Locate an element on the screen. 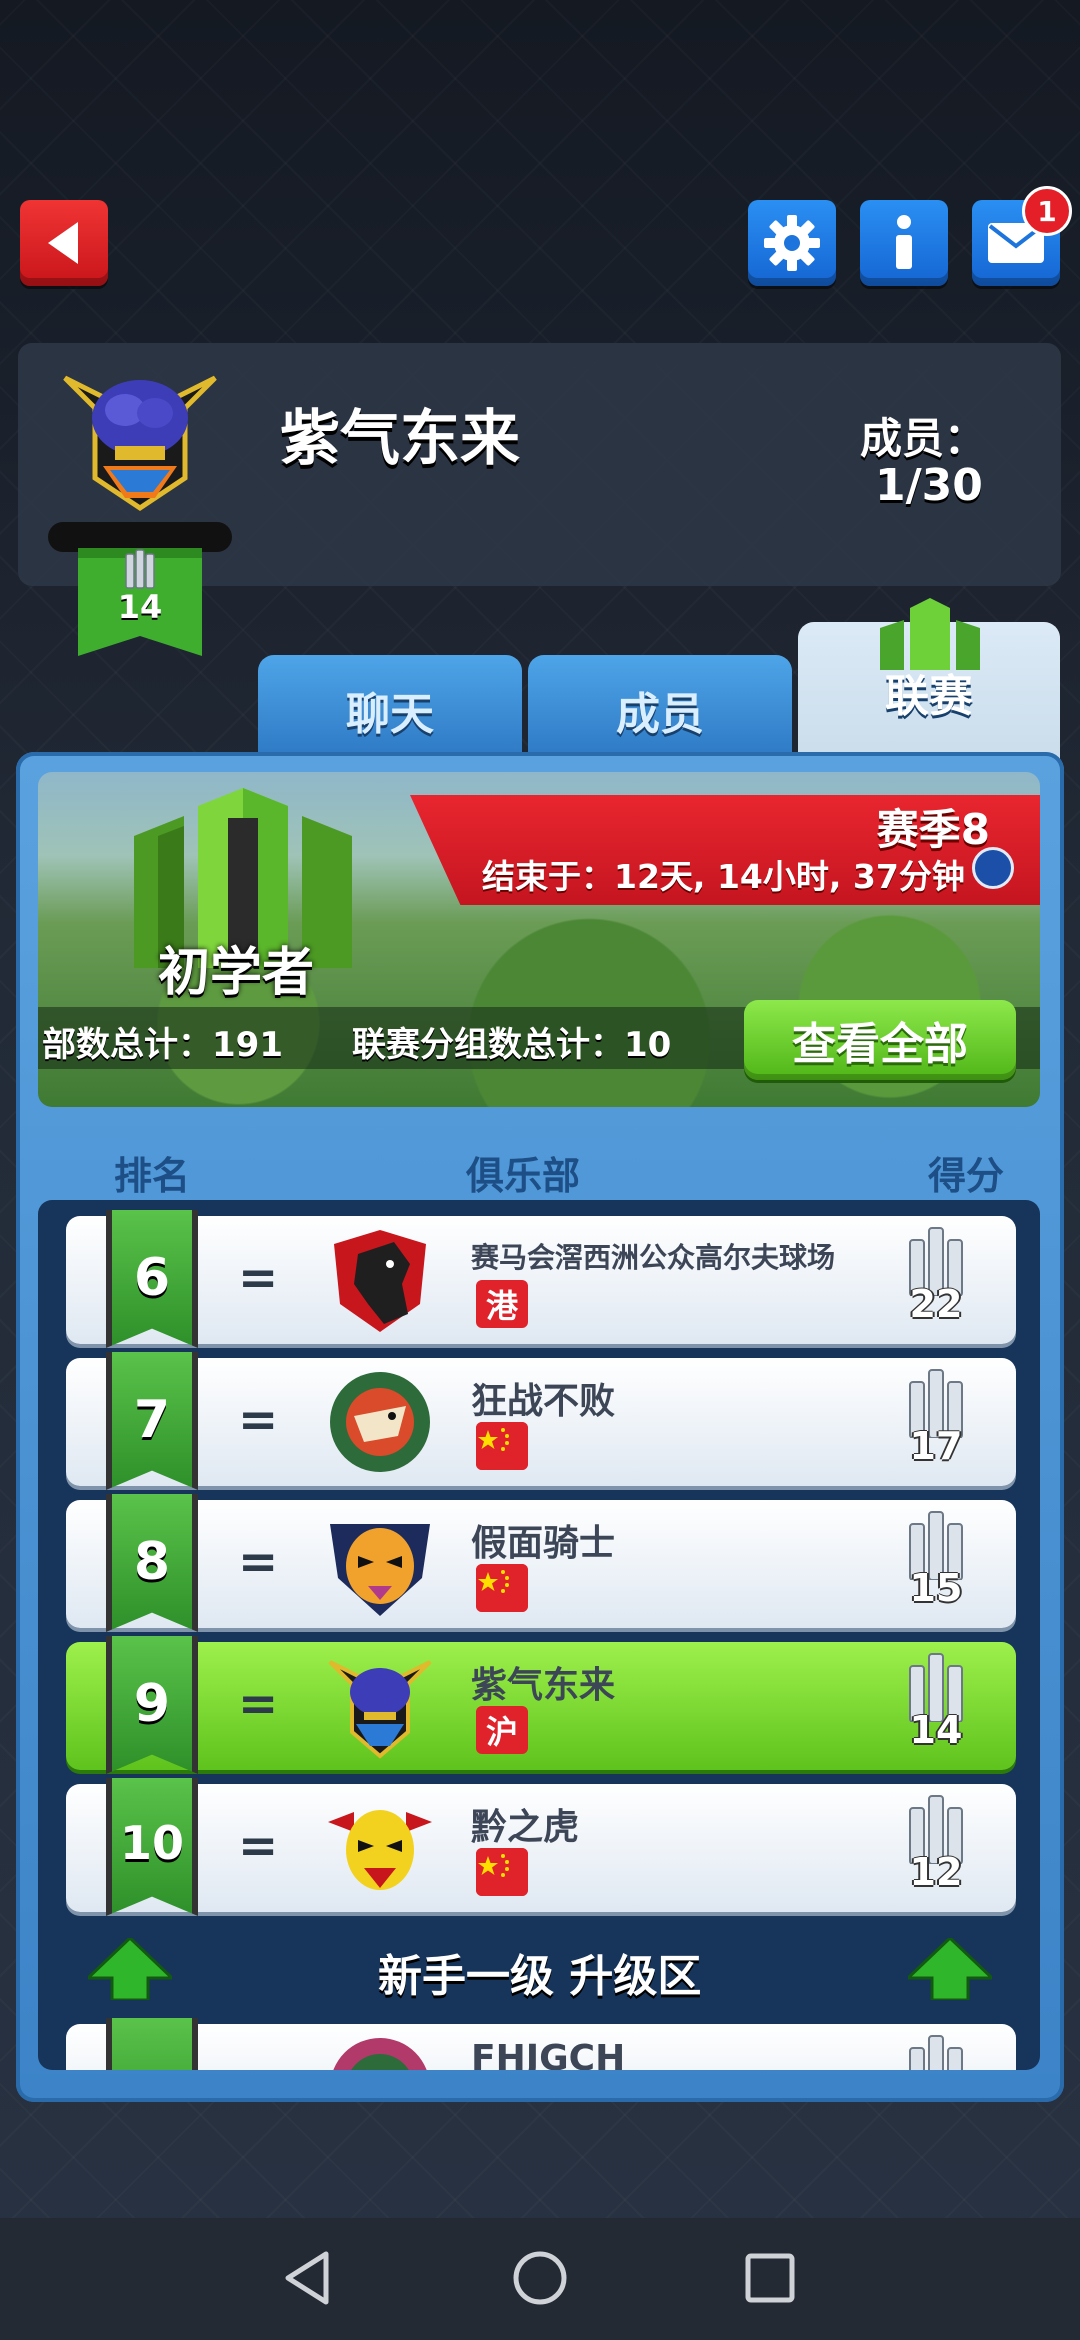 The image size is (1080, 2340). members-count: 1/30 is located at coordinates (929, 485).